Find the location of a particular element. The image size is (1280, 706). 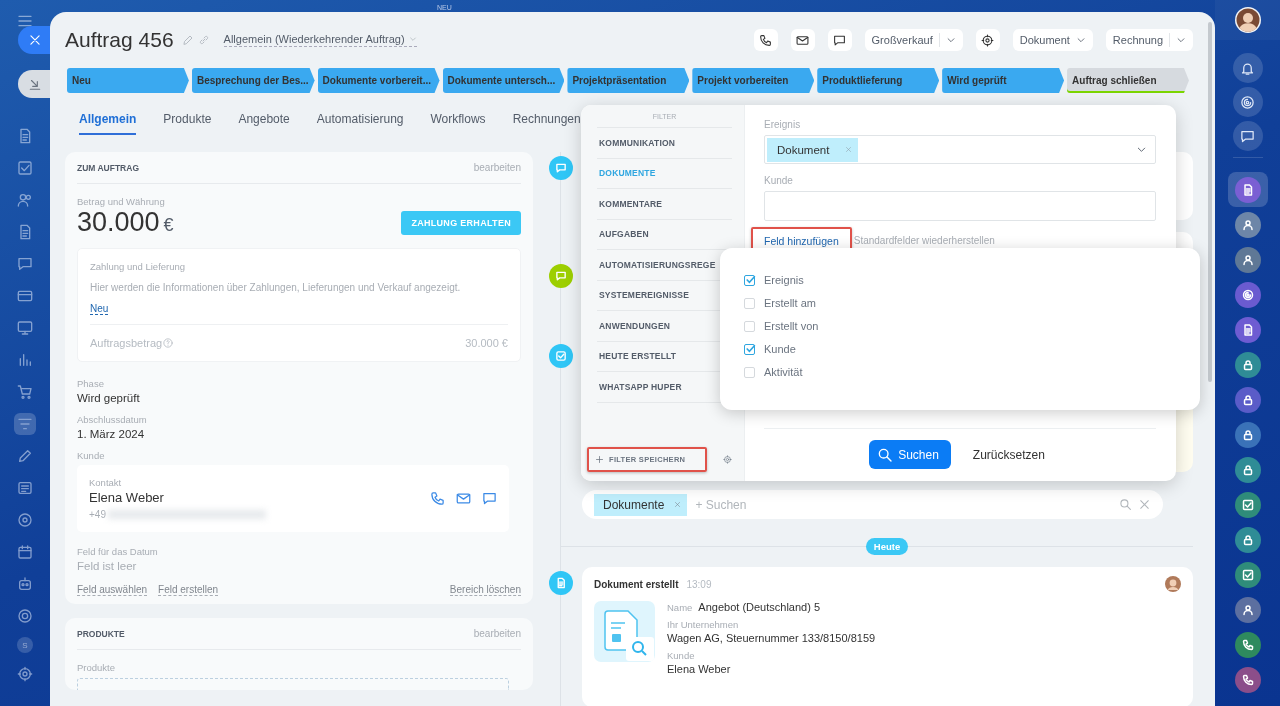

stage-step: Wird geprüft is located at coordinates (1003, 80).